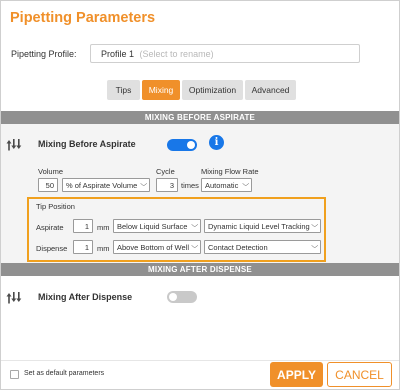 The width and height of the screenshot is (400, 390). What do you see at coordinates (85, 297) in the screenshot?
I see `mixing-after-title: Mixing After Dispense` at bounding box center [85, 297].